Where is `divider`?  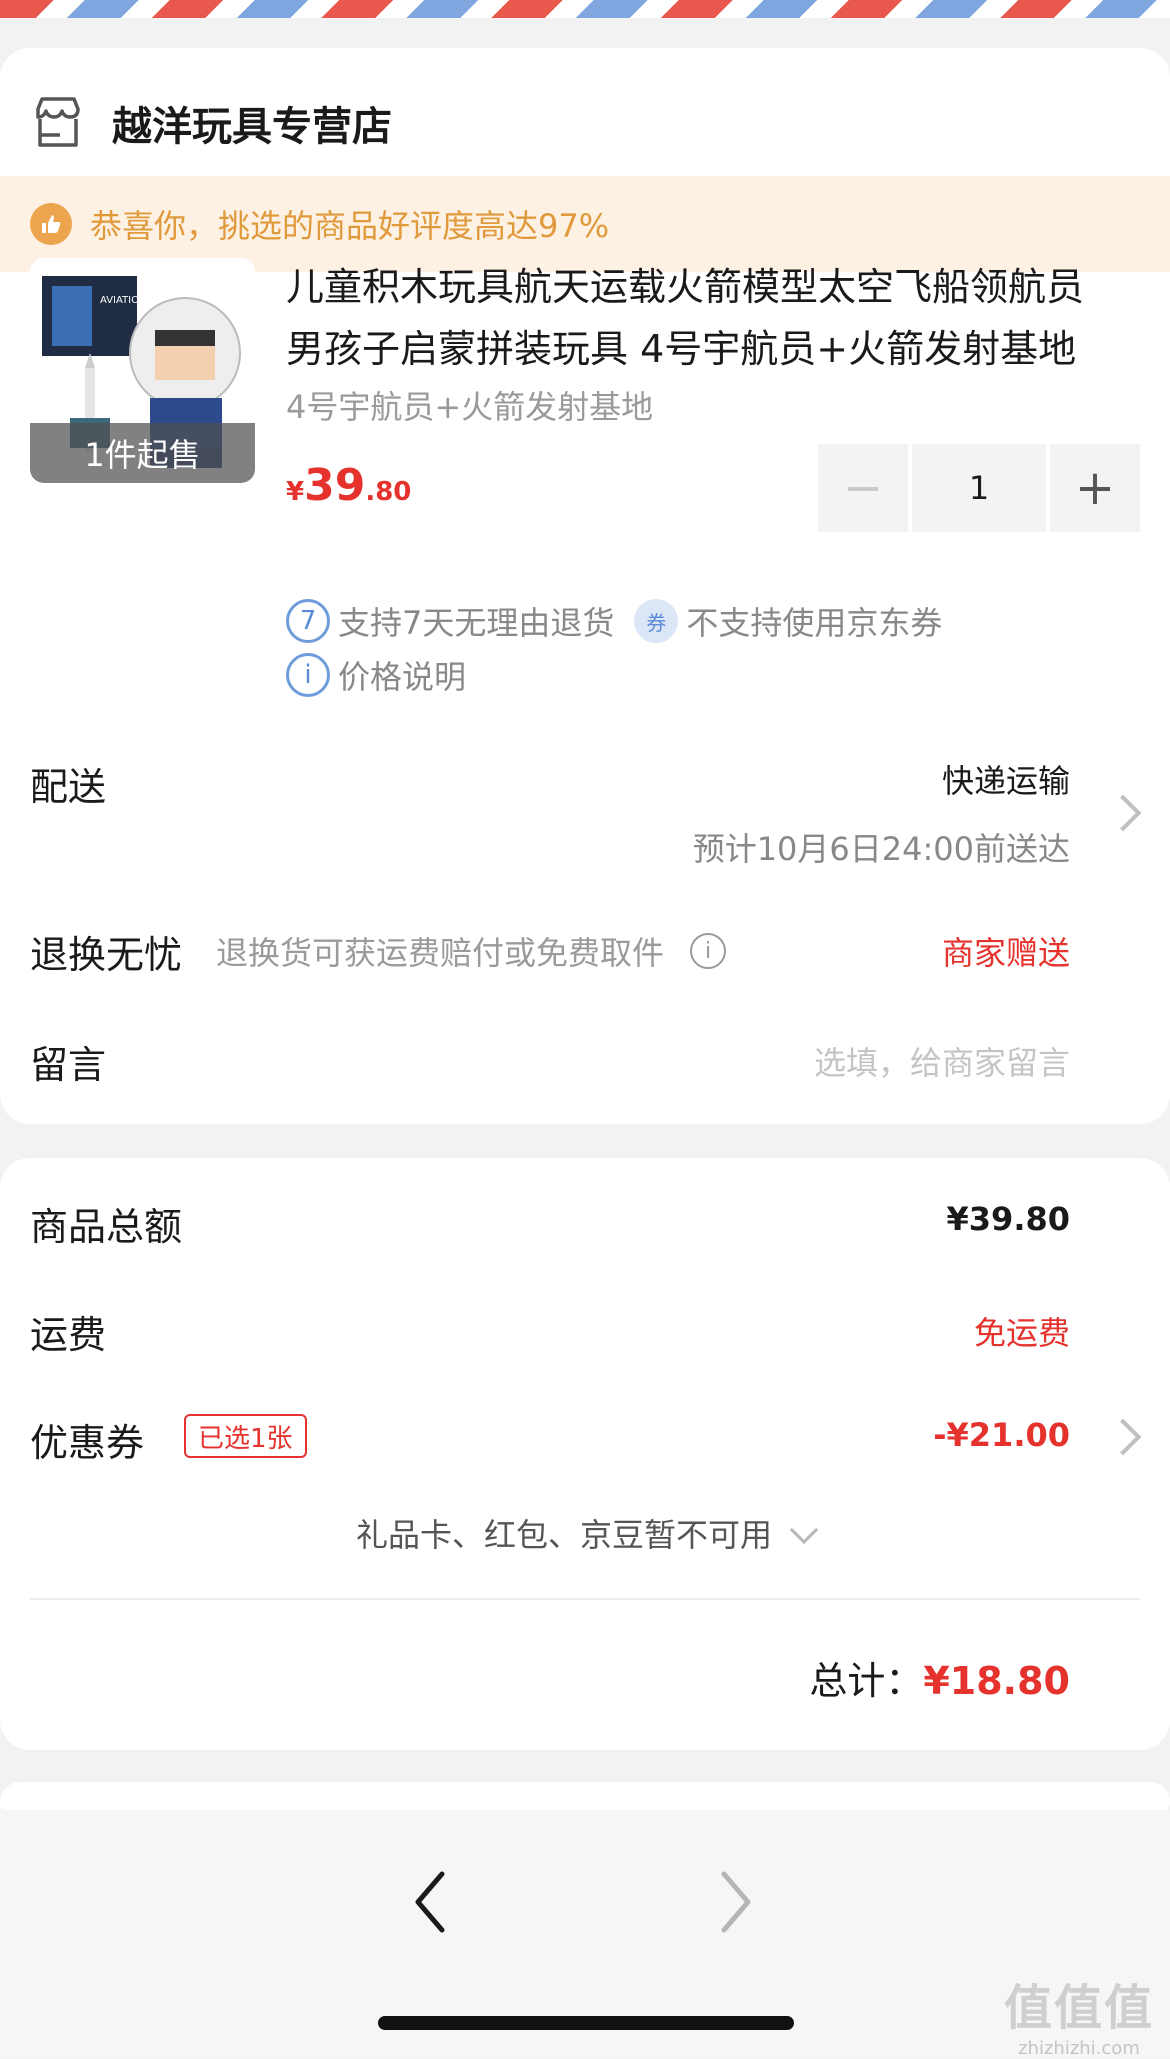
divider is located at coordinates (585, 1599).